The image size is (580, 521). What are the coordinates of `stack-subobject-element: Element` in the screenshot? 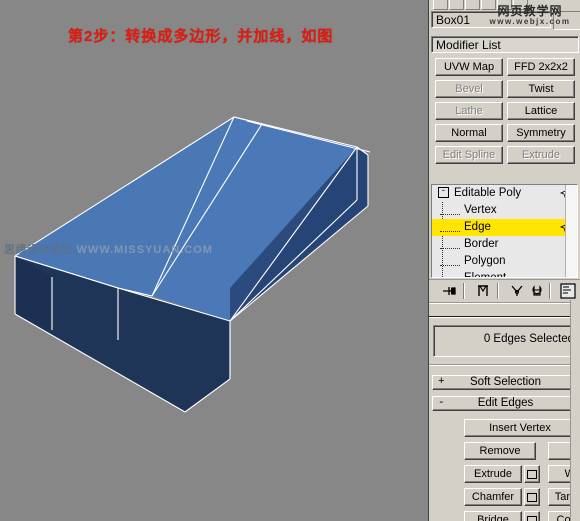 It's located at (504, 274).